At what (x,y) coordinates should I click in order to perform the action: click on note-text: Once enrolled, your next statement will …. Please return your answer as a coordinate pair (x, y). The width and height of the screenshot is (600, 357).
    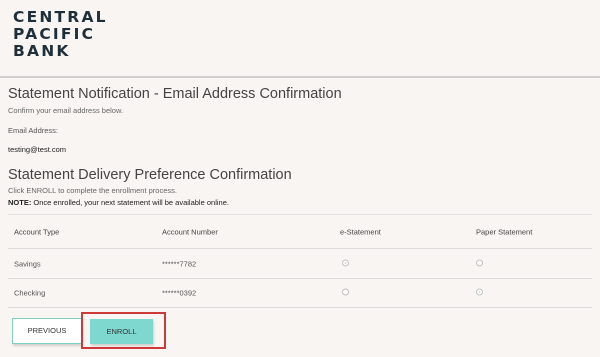
    Looking at the image, I should click on (130, 202).